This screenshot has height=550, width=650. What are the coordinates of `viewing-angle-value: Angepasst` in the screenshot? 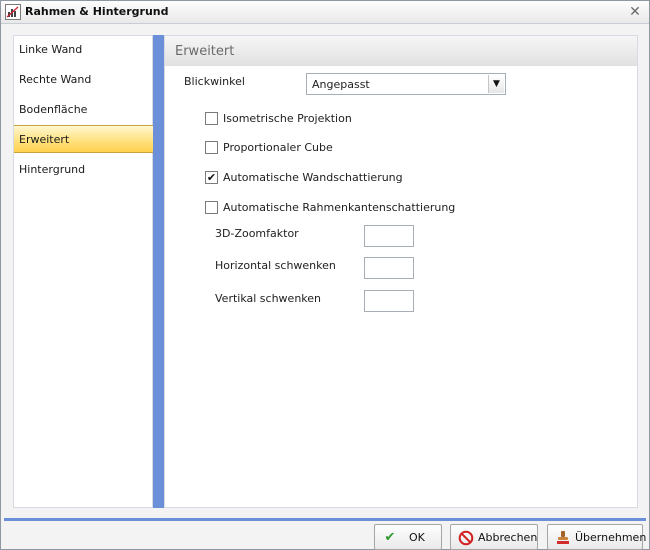 It's located at (341, 84).